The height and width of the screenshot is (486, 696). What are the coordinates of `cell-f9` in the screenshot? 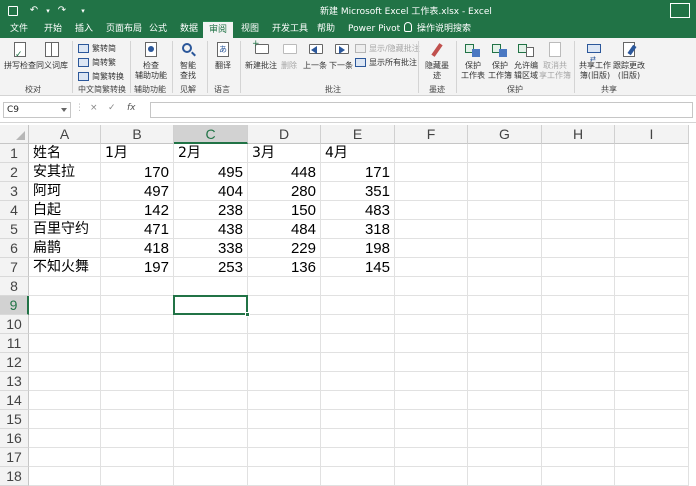 It's located at (431, 305).